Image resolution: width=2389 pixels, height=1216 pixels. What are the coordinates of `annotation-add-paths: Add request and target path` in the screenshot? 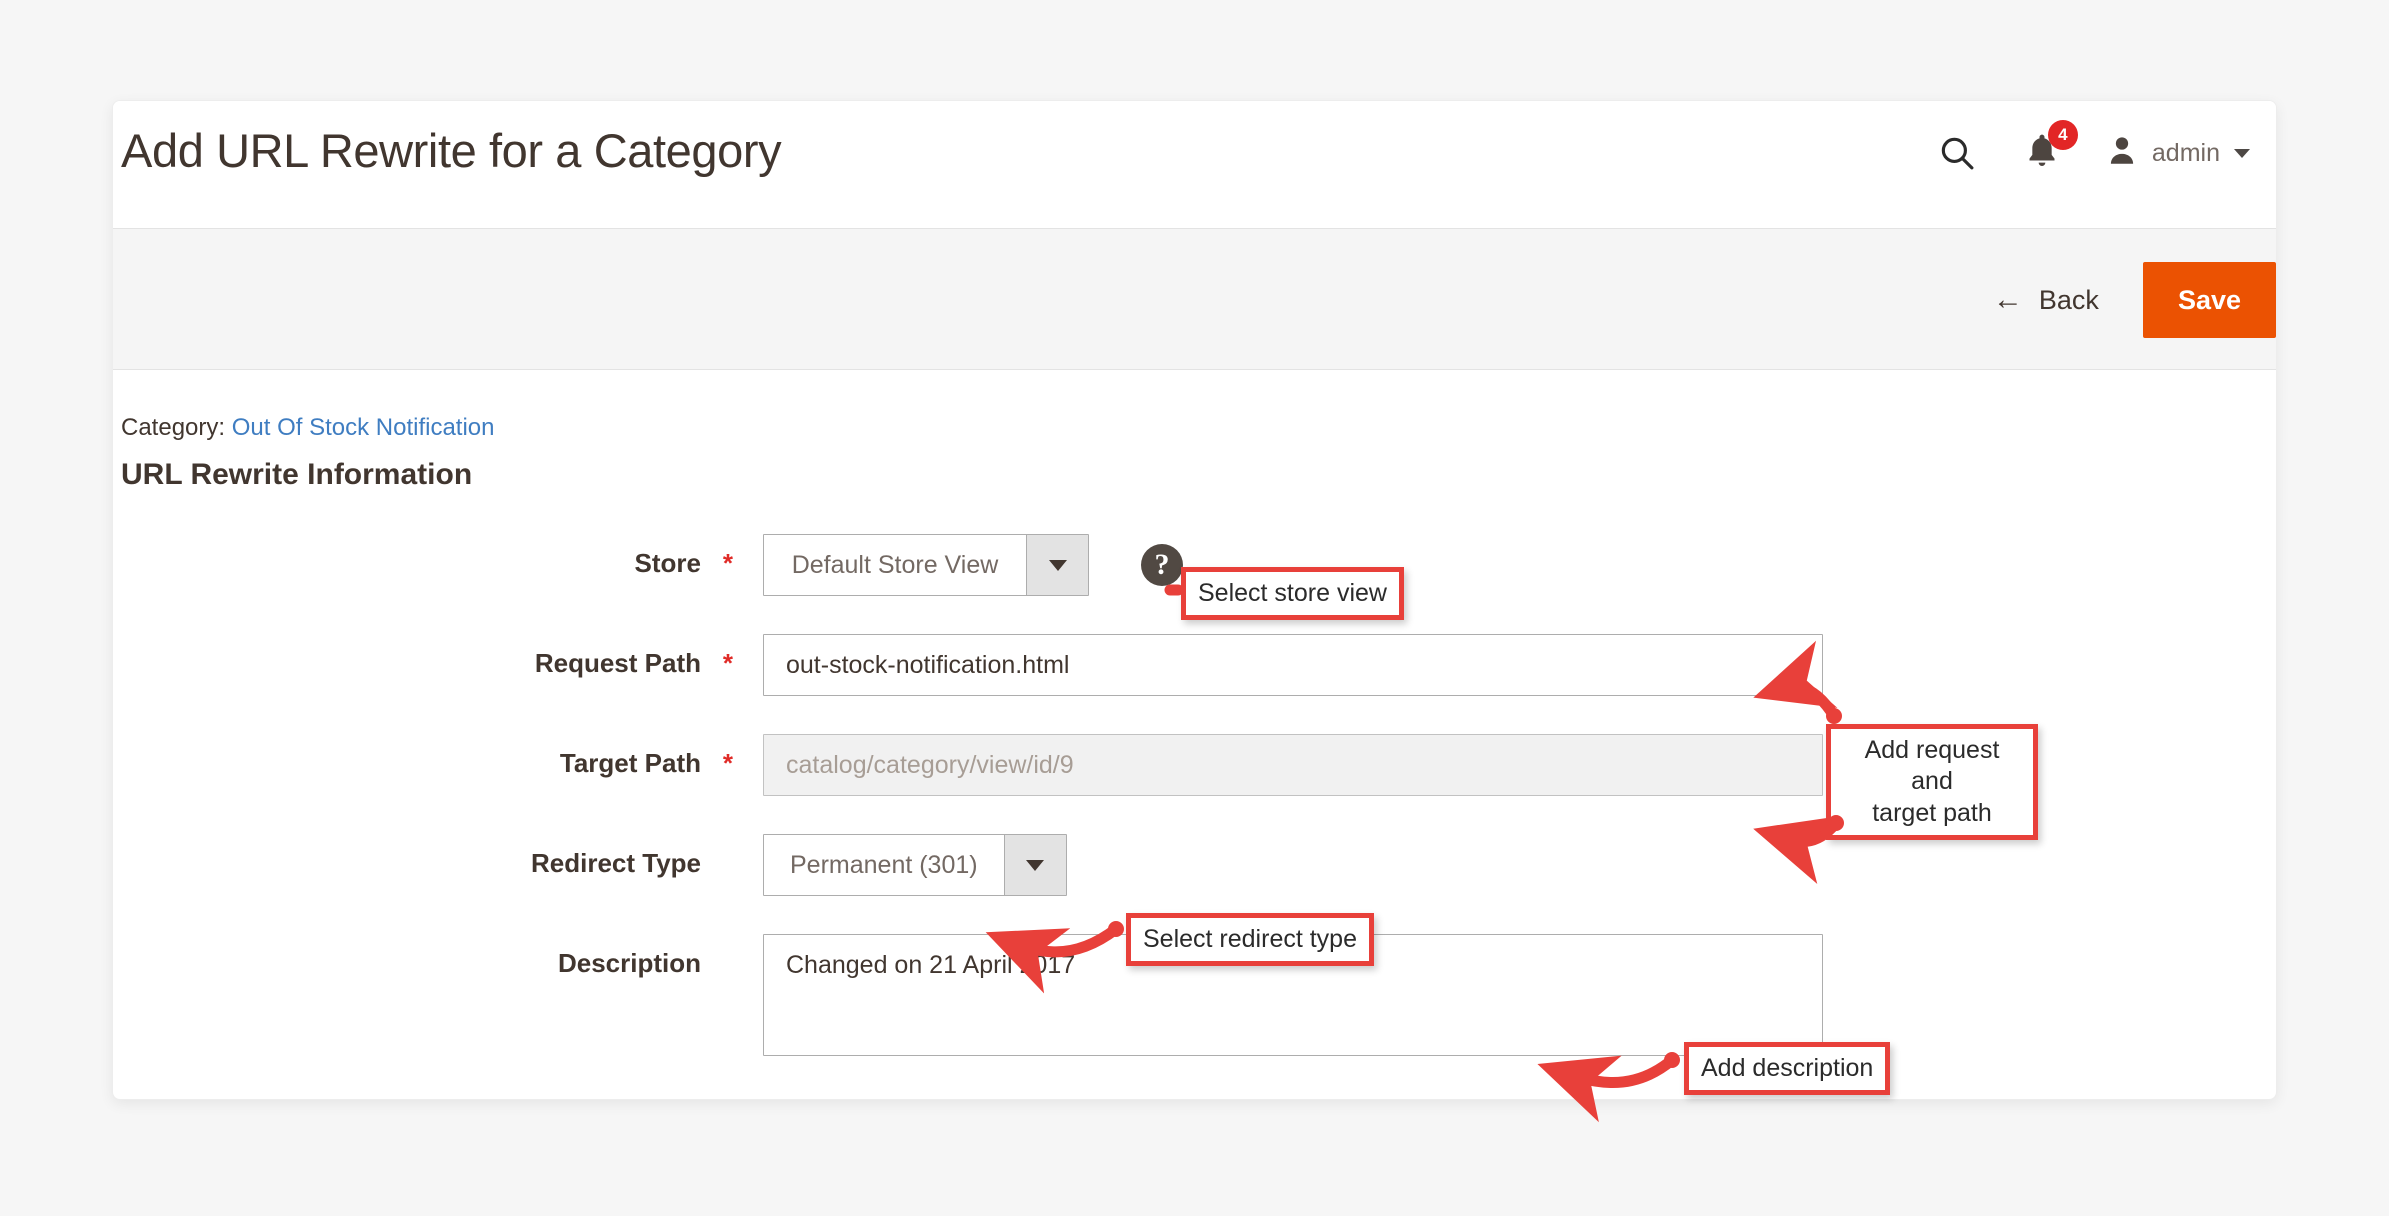 It's located at (1932, 782).